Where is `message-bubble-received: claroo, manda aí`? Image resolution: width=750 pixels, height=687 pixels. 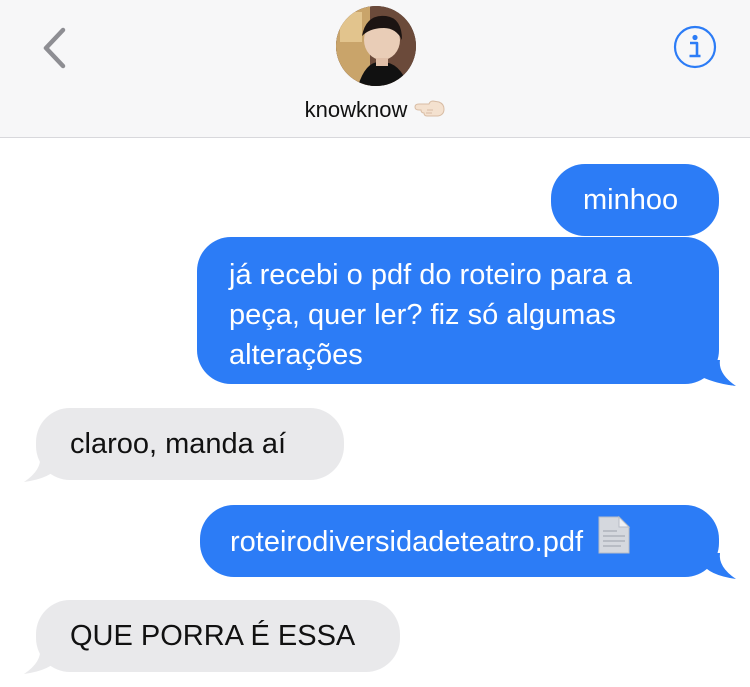 message-bubble-received: claroo, manda aí is located at coordinates (190, 444).